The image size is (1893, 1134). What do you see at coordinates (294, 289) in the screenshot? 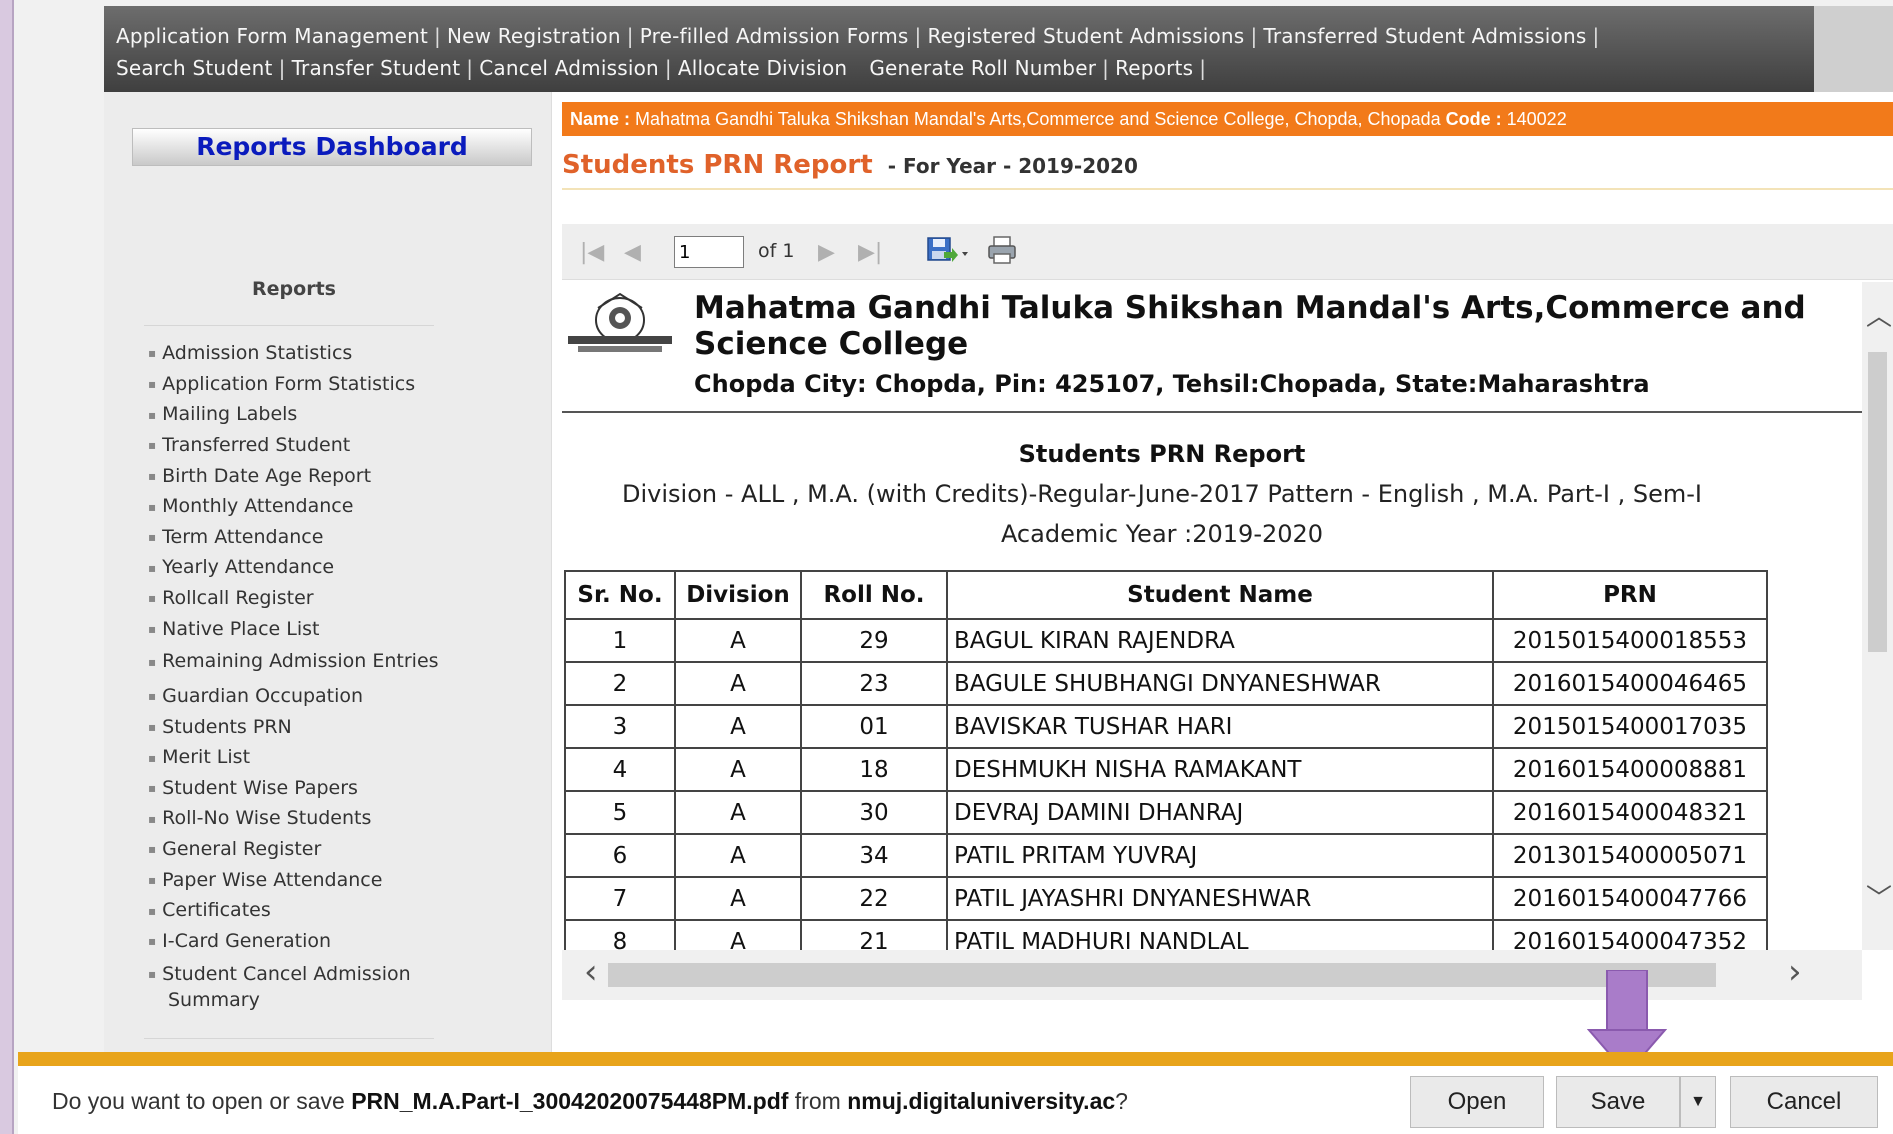
I see `reports-heading: Reports` at bounding box center [294, 289].